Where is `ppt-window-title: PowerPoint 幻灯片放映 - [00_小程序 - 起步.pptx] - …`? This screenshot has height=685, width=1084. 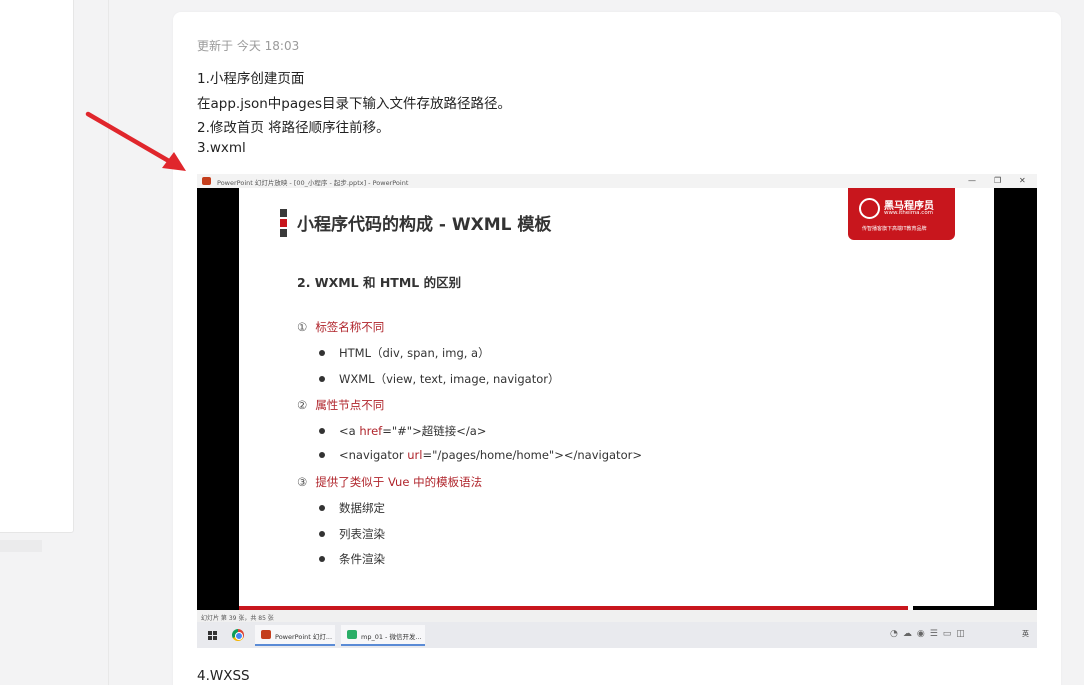
ppt-window-title: PowerPoint 幻灯片放映 - [00_小程序 - 起步.pptx] - … is located at coordinates (313, 183).